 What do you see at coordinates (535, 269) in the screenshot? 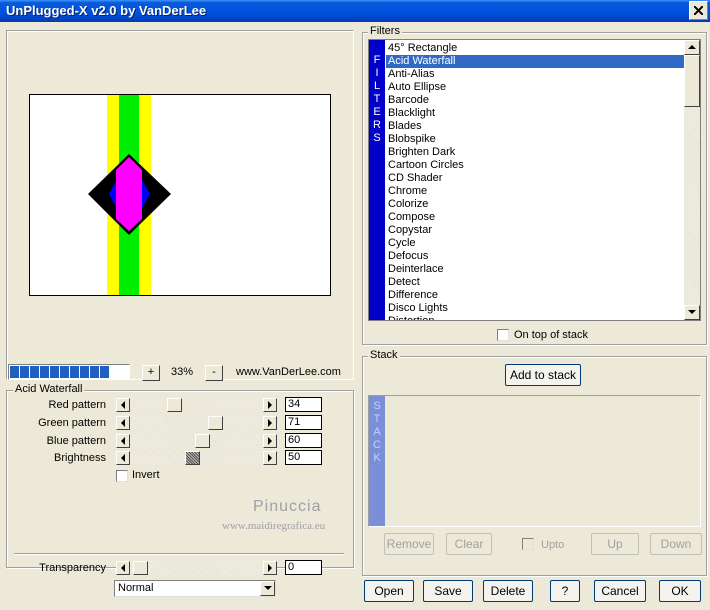
I see `filter-item: Deinterlace` at bounding box center [535, 269].